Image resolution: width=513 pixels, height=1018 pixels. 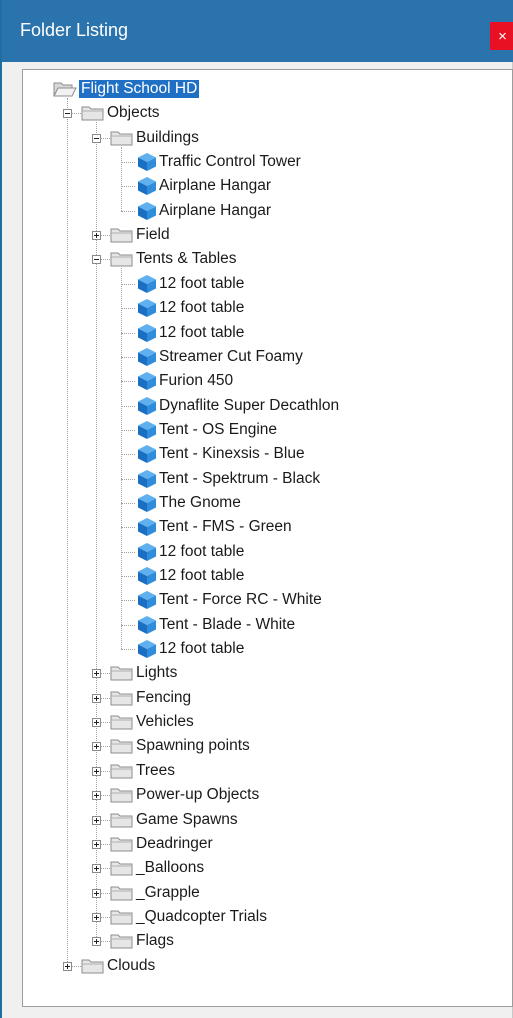 What do you see at coordinates (167, 138) in the screenshot?
I see `tree-item-folder: Buildings` at bounding box center [167, 138].